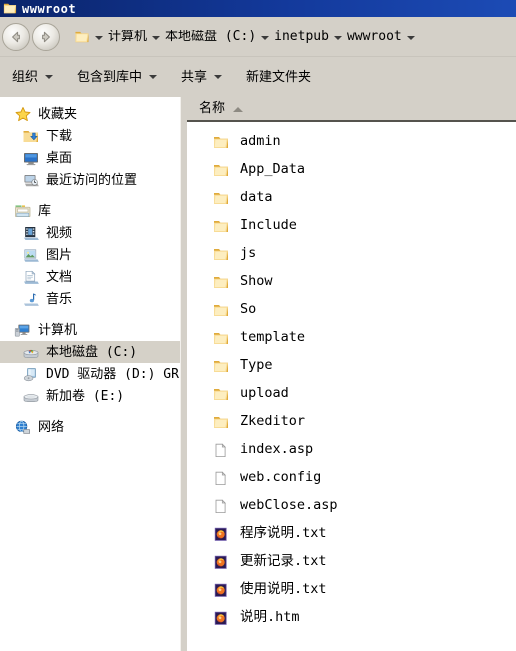 This screenshot has width=516, height=651. Describe the element at coordinates (99, 38) in the screenshot. I see `breadcrumb-caret-root` at that location.